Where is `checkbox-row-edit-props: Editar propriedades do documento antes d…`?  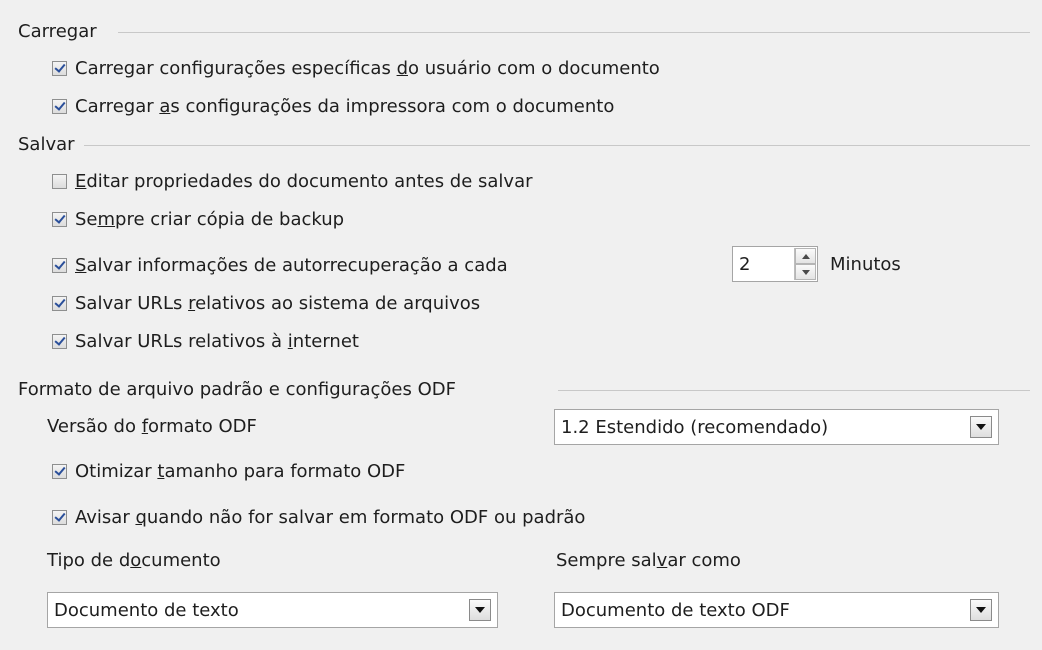 checkbox-row-edit-props: Editar propriedades do documento antes d… is located at coordinates (292, 181).